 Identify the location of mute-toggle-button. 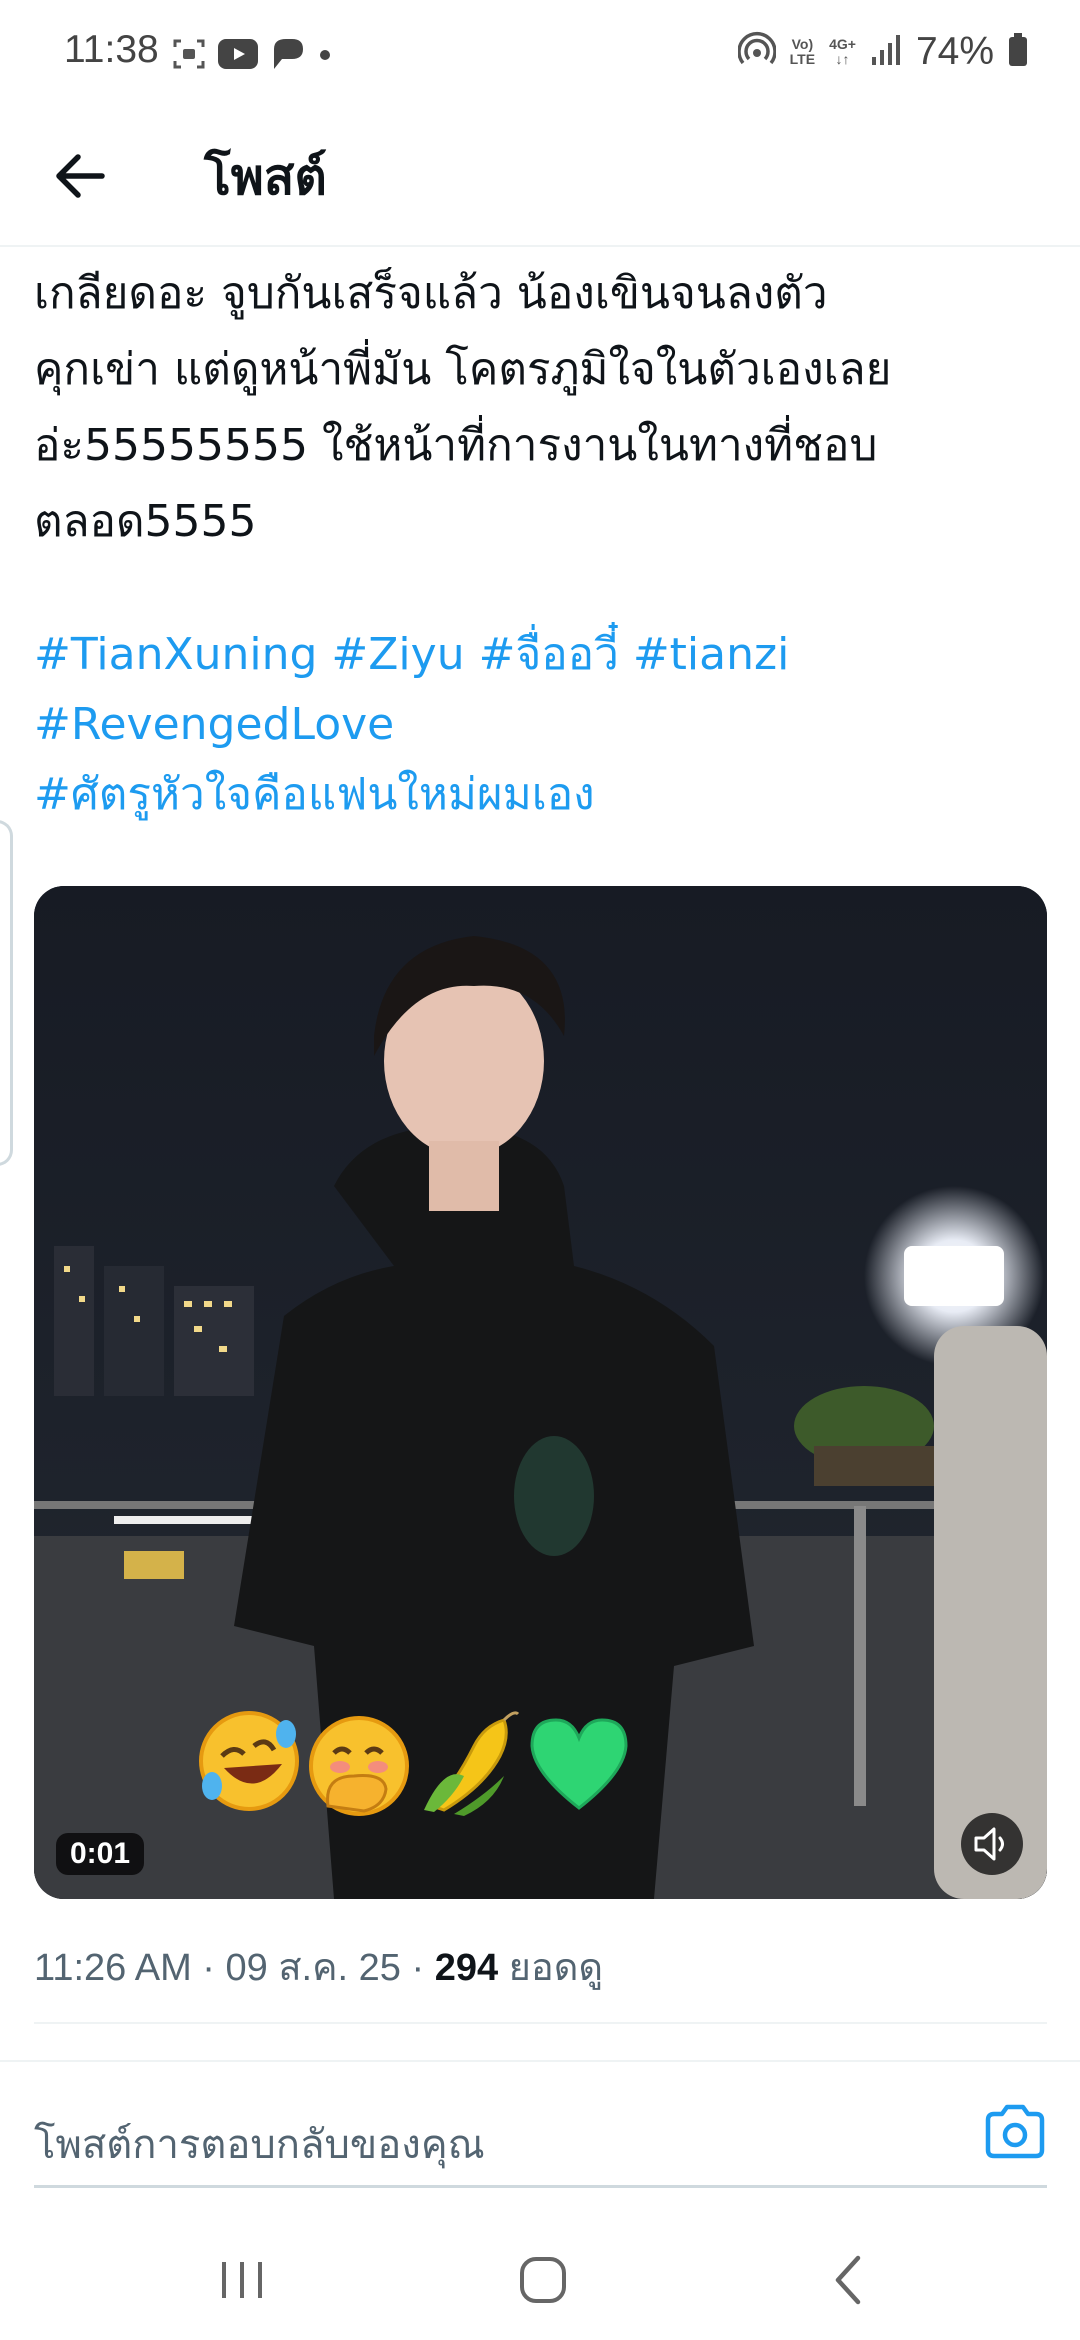
(992, 1844).